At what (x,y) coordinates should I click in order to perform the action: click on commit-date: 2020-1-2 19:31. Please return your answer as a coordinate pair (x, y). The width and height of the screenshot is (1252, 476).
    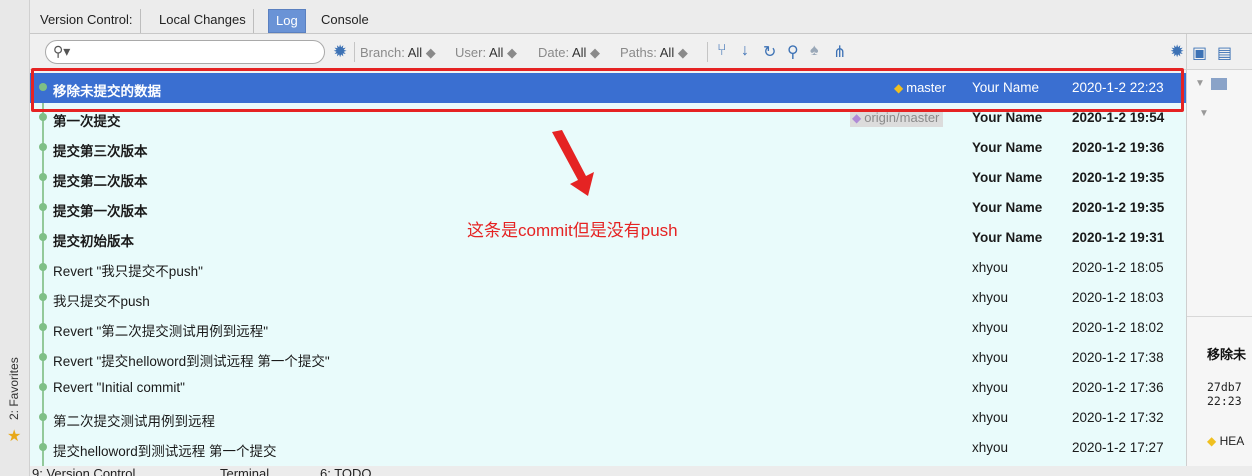
    Looking at the image, I should click on (1118, 237).